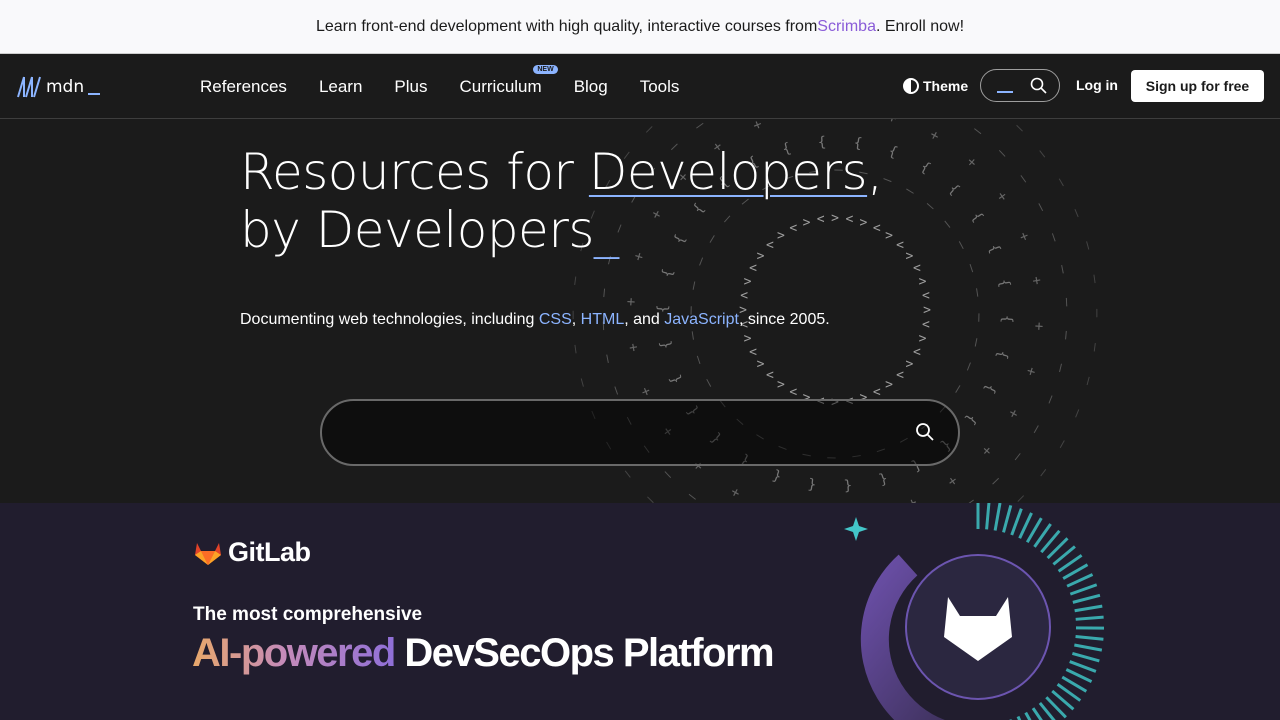 The height and width of the screenshot is (720, 1280). Describe the element at coordinates (208, 553) in the screenshot. I see `gitlab-fox-icon` at that location.